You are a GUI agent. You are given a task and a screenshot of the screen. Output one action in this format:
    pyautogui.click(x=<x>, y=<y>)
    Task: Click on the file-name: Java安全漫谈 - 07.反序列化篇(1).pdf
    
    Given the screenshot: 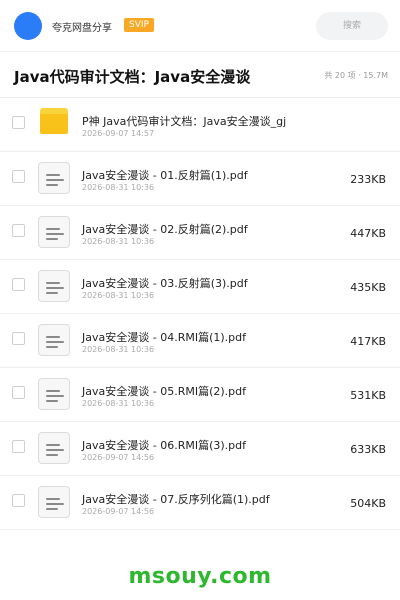 What is the action you would take?
    pyautogui.click(x=176, y=499)
    